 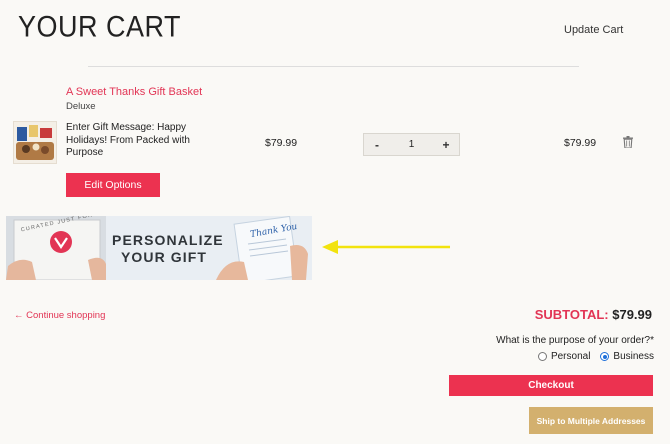 What do you see at coordinates (595, 356) in the screenshot?
I see `order-purpose-options: Personal Business` at bounding box center [595, 356].